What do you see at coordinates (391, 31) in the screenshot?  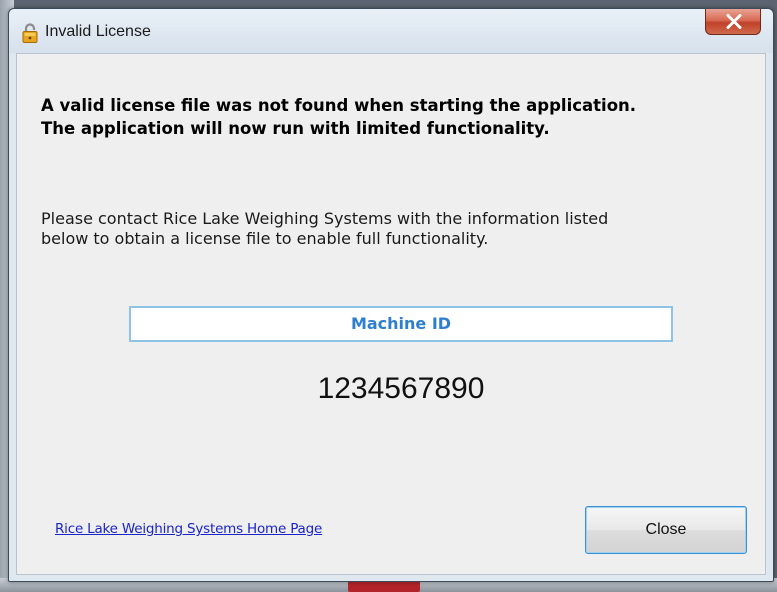 I see `title-bar: Invalid License` at bounding box center [391, 31].